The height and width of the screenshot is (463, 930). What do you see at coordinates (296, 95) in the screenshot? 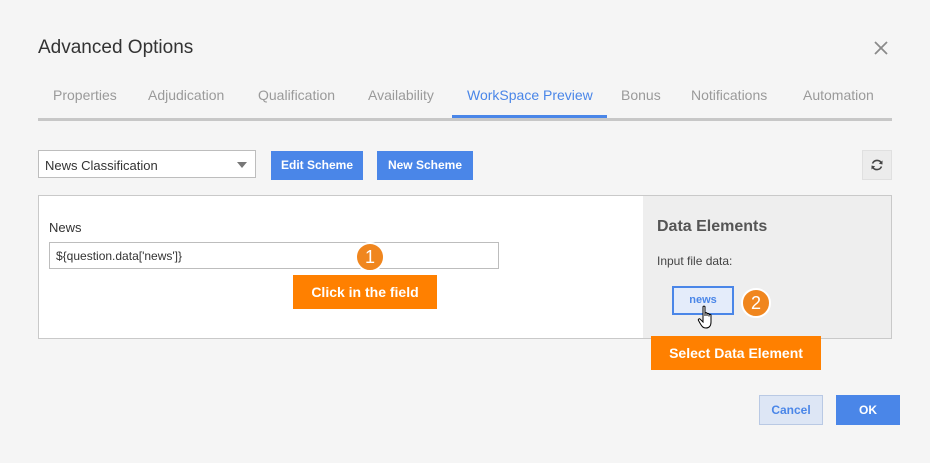
I see `tab-qualification: Qualification` at bounding box center [296, 95].